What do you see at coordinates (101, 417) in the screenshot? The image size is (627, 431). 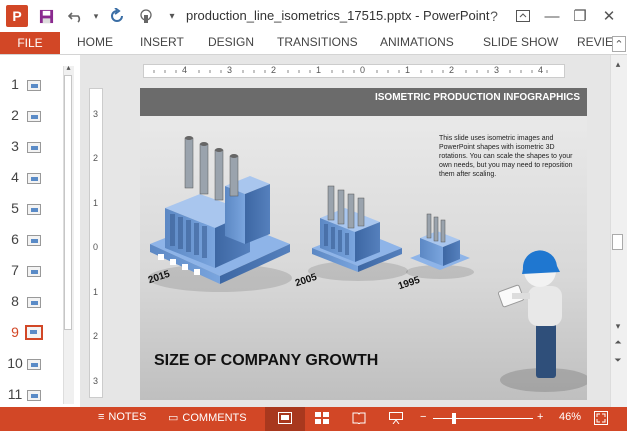 I see `notes-icon: ≡` at bounding box center [101, 417].